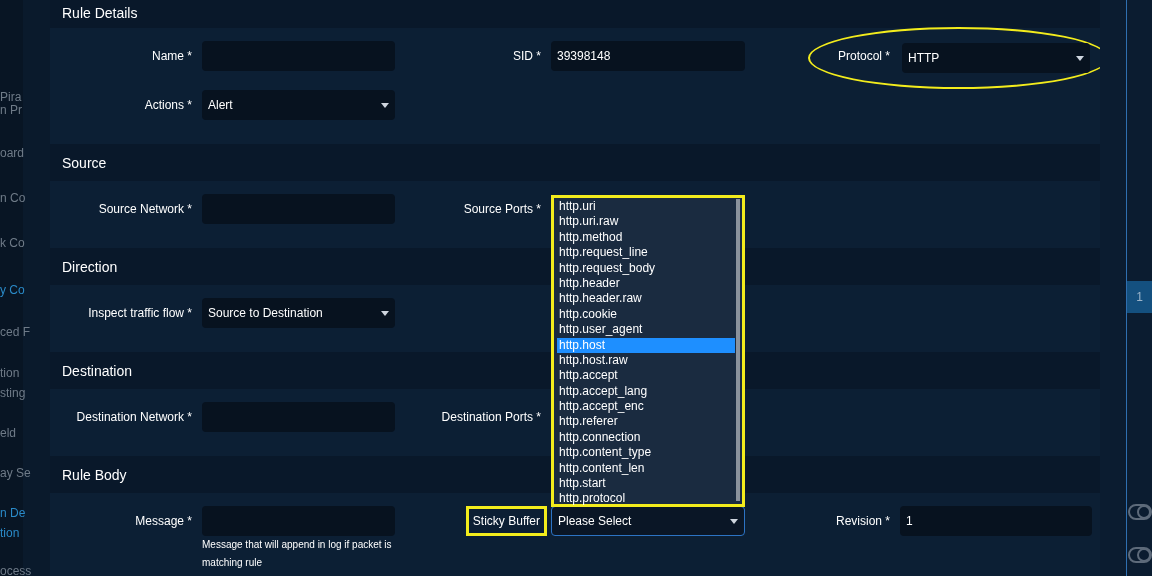 The height and width of the screenshot is (576, 1152). What do you see at coordinates (134, 417) in the screenshot?
I see `field-label: Destination Network *` at bounding box center [134, 417].